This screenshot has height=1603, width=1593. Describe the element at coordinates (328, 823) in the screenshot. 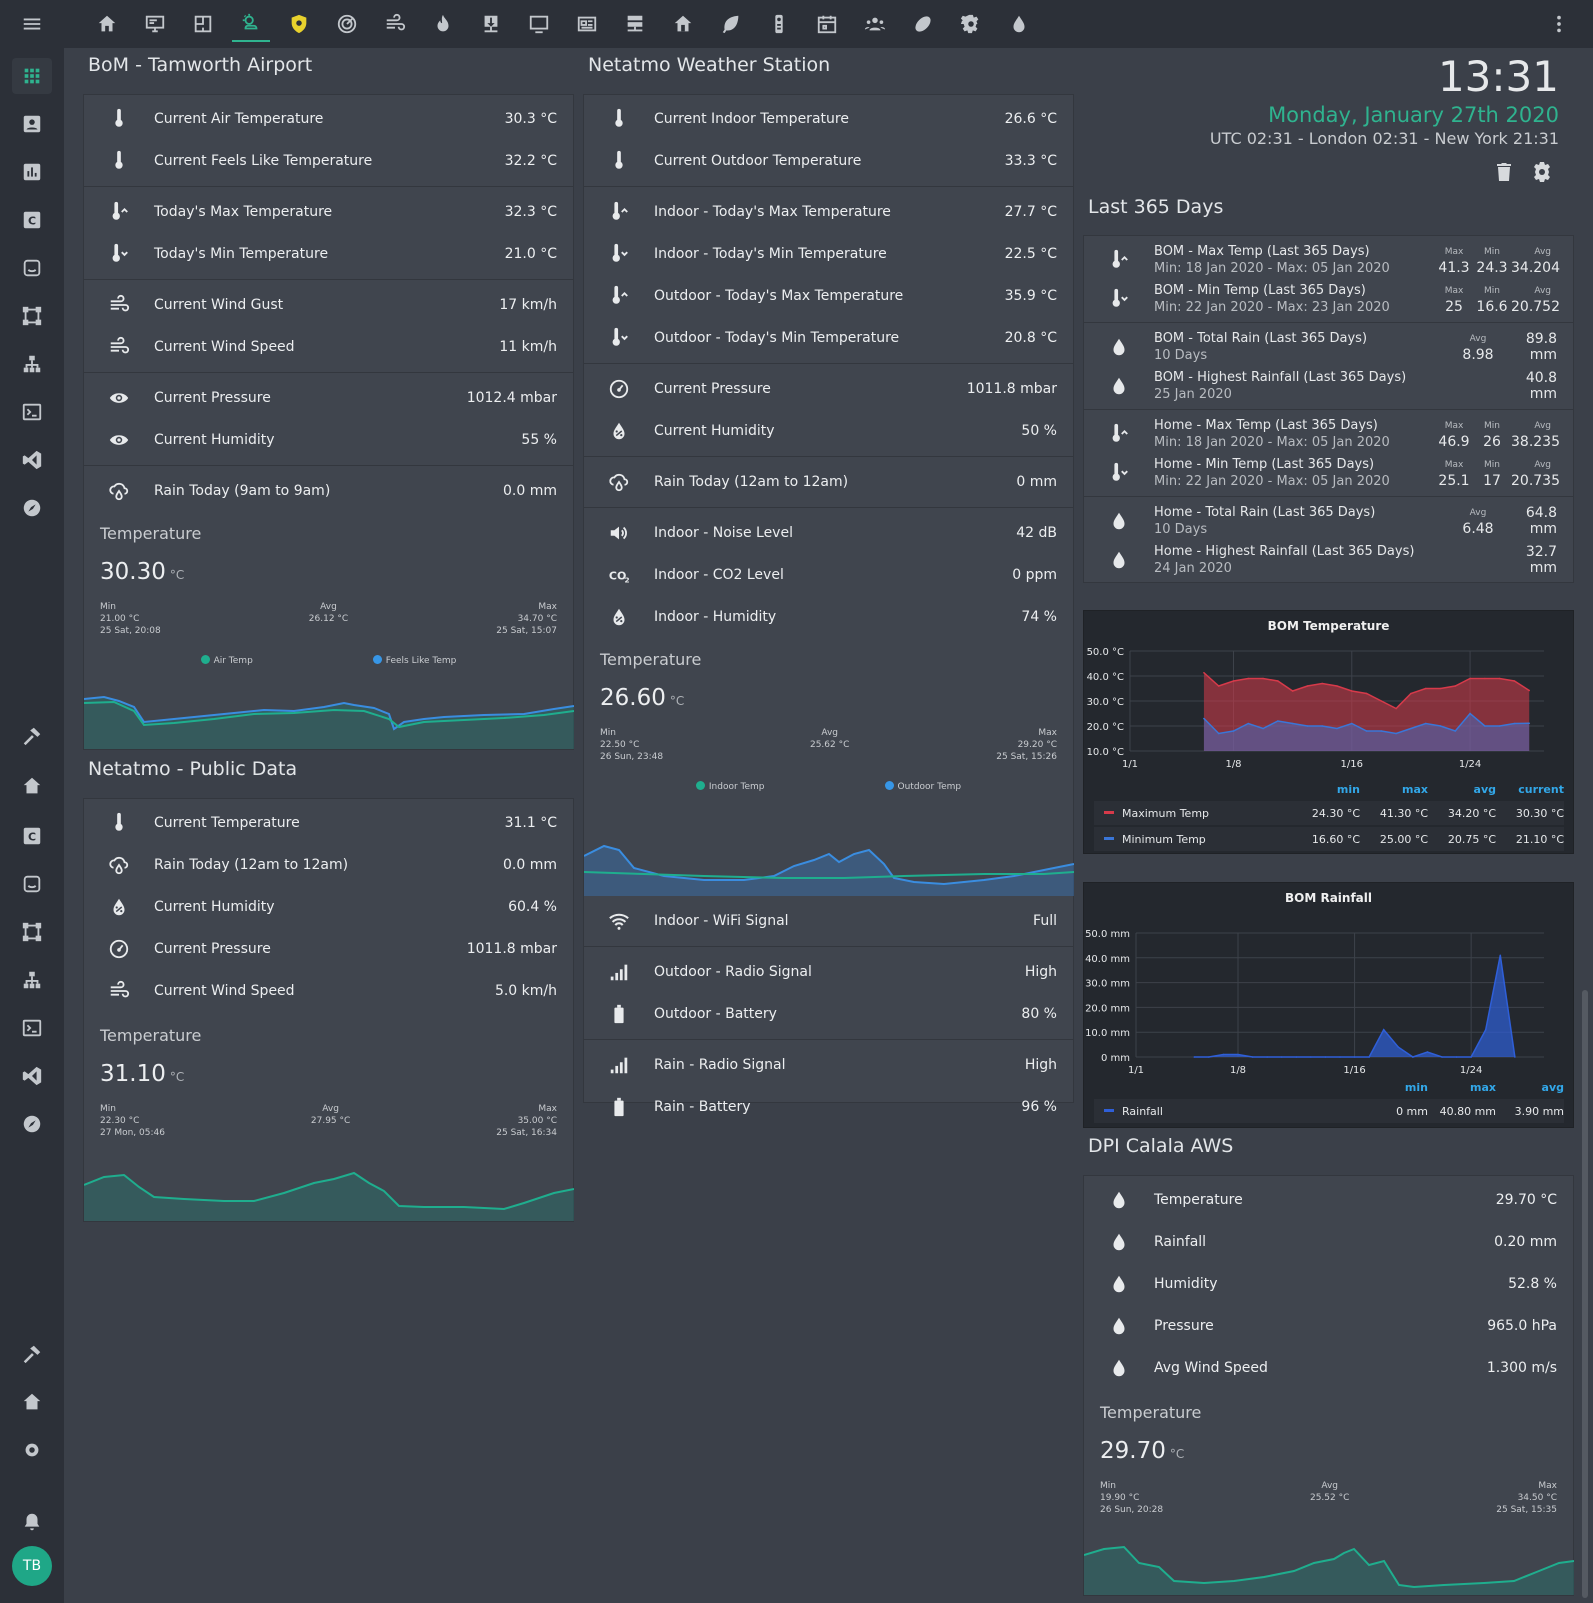

I see `entity-row: Current Temperature 31.1 °C` at that location.